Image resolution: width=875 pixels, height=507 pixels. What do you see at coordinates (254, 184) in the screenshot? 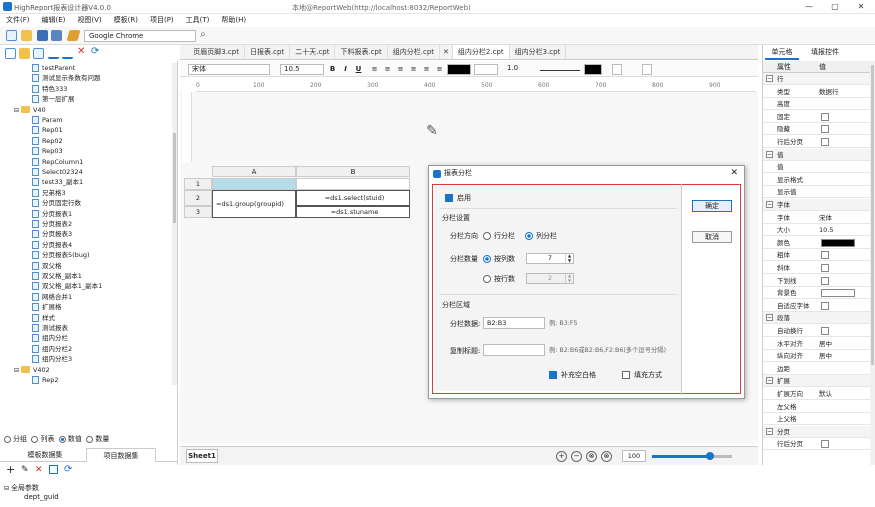
I see `cell-a1` at bounding box center [254, 184].